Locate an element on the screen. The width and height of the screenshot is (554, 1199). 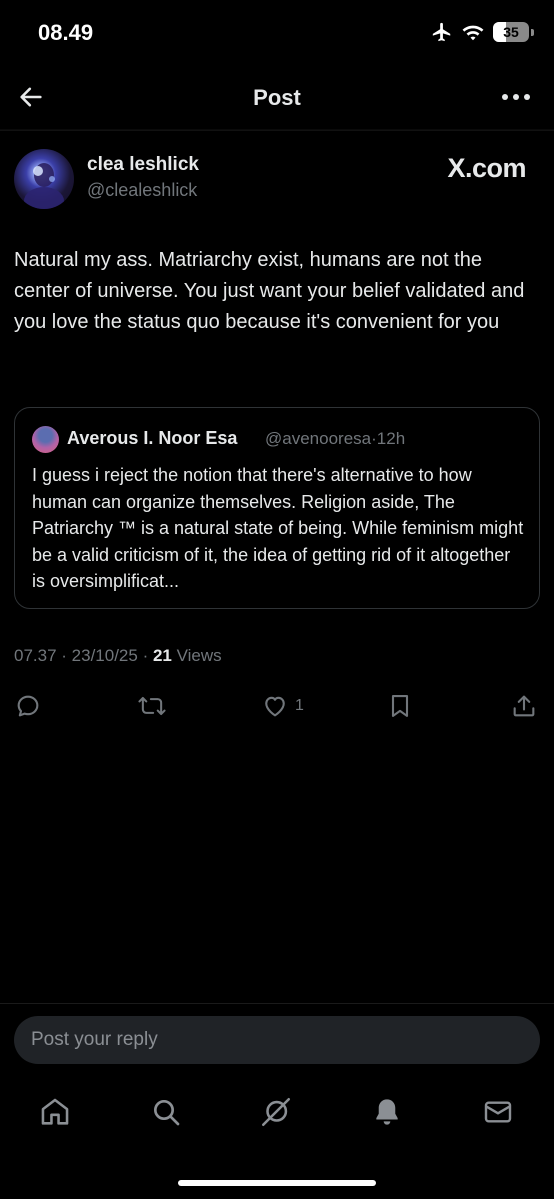
views-count: 21 is located at coordinates (162, 655).